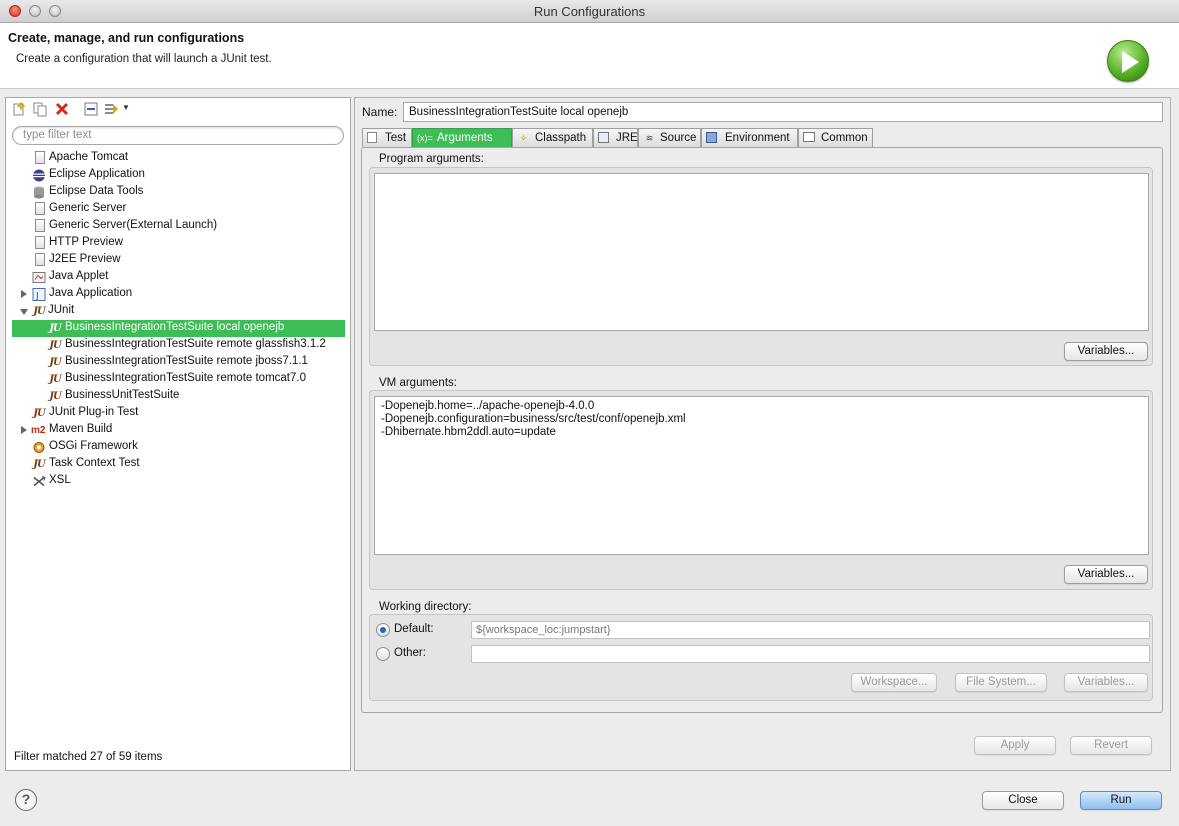  I want to click on tree-item-generic-server-external: Generic Server(External Launch), so click(178, 226).